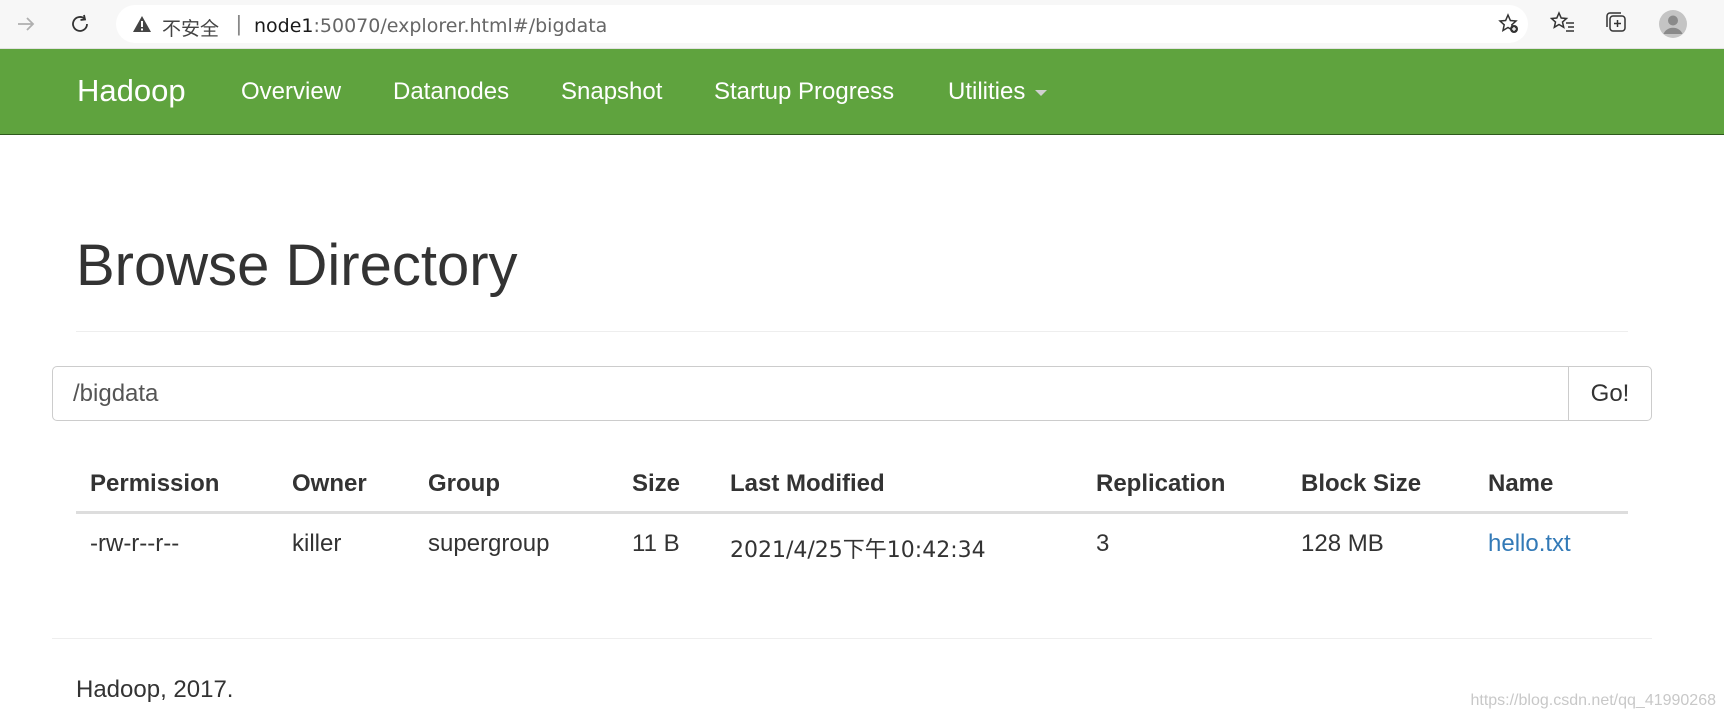 This screenshot has width=1724, height=720. I want to click on nav-utilities-dropdown: Utilities, so click(998, 92).